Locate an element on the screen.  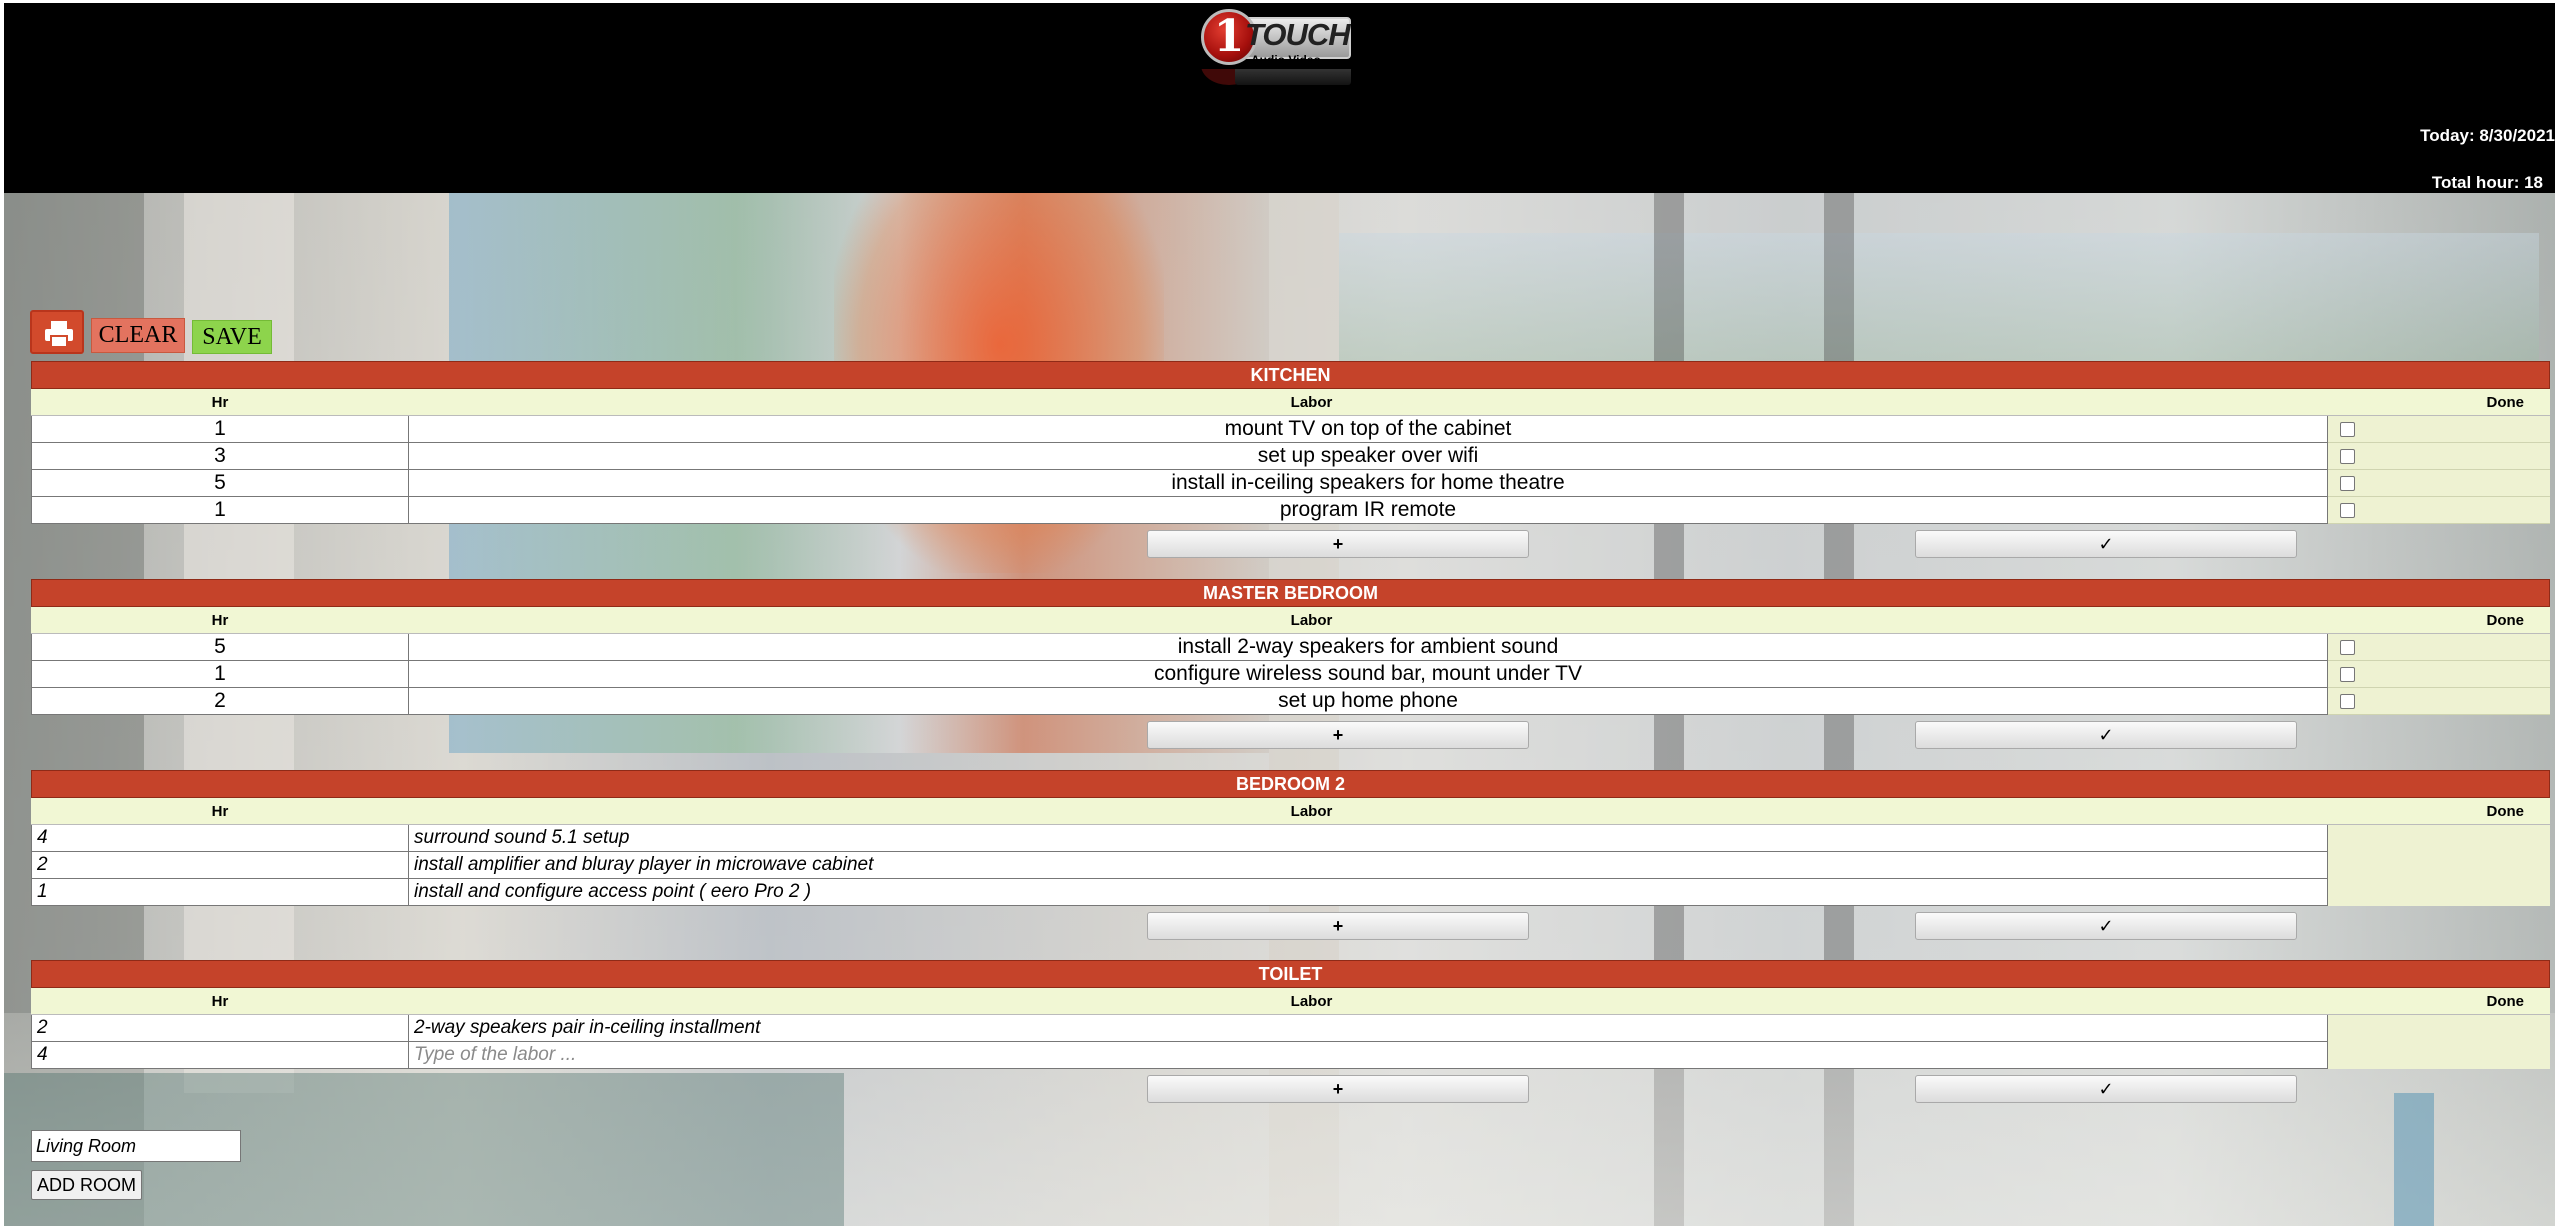
add-room-button: ADD ROOM is located at coordinates (86, 1185).